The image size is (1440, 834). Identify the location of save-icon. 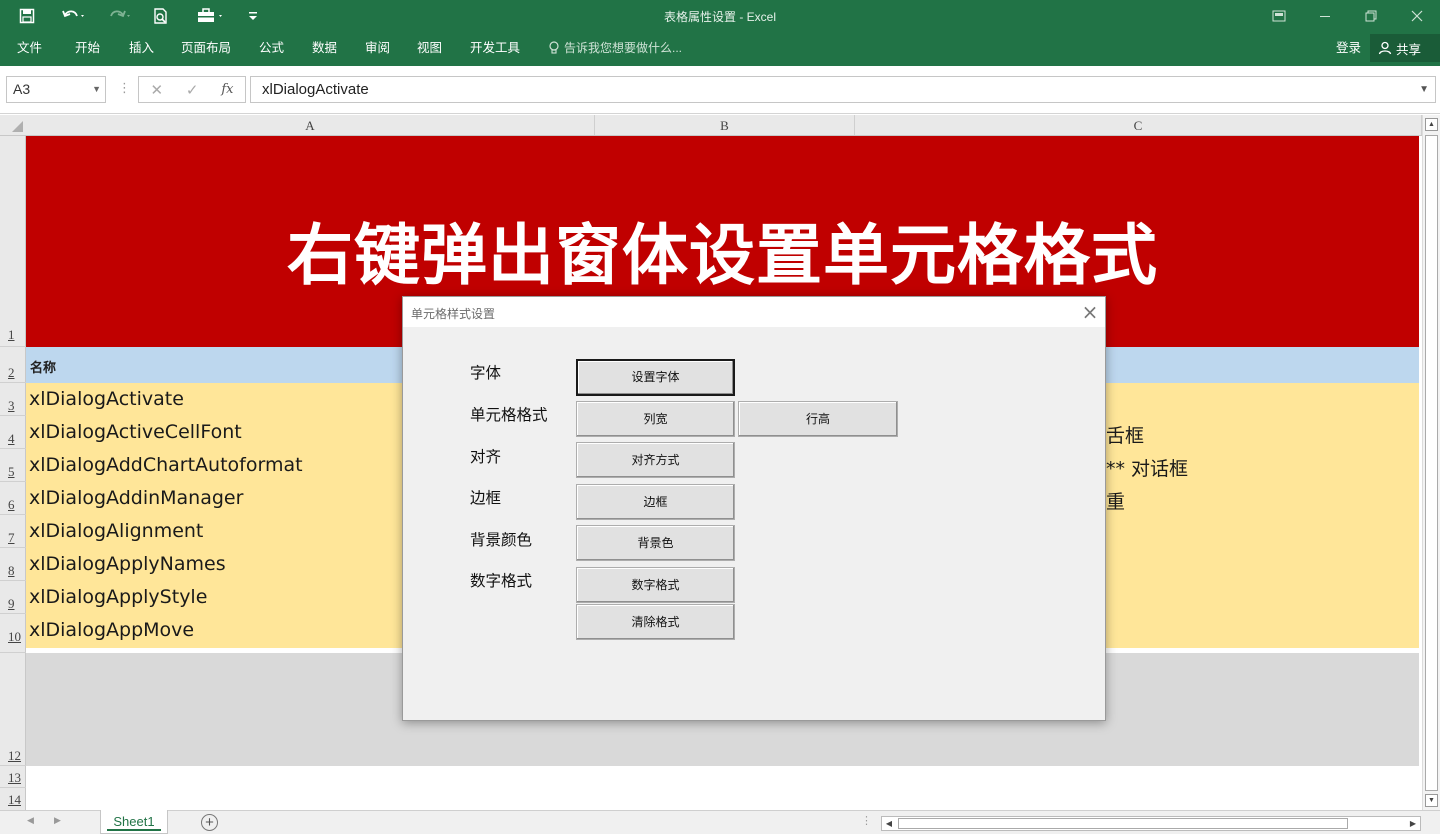
(27, 16).